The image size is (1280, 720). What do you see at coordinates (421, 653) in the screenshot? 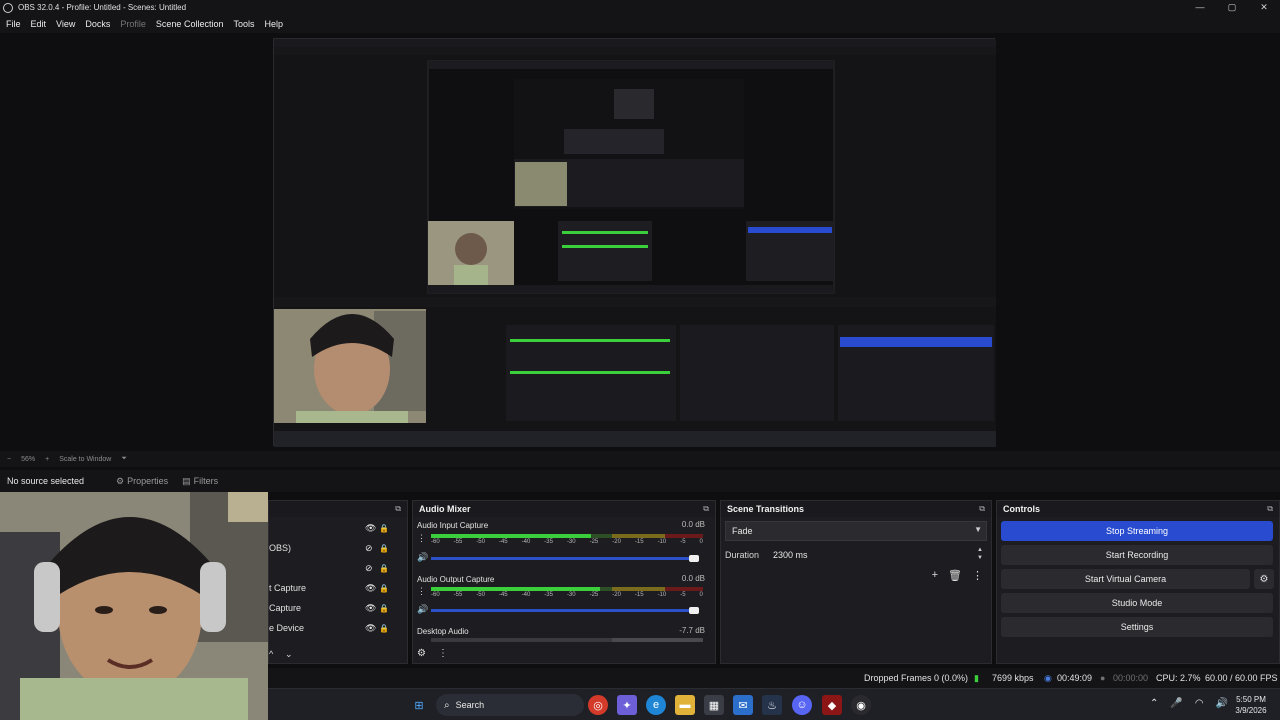
I see `mixer-settings-icon: ⚙` at bounding box center [421, 653].